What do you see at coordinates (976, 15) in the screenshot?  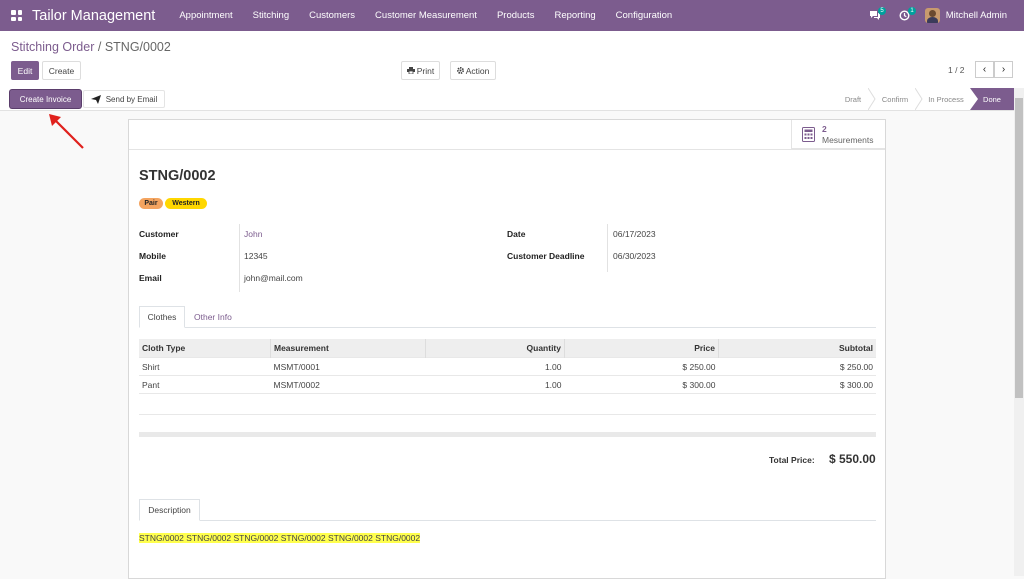 I see `user-name: Mitchell Admin` at bounding box center [976, 15].